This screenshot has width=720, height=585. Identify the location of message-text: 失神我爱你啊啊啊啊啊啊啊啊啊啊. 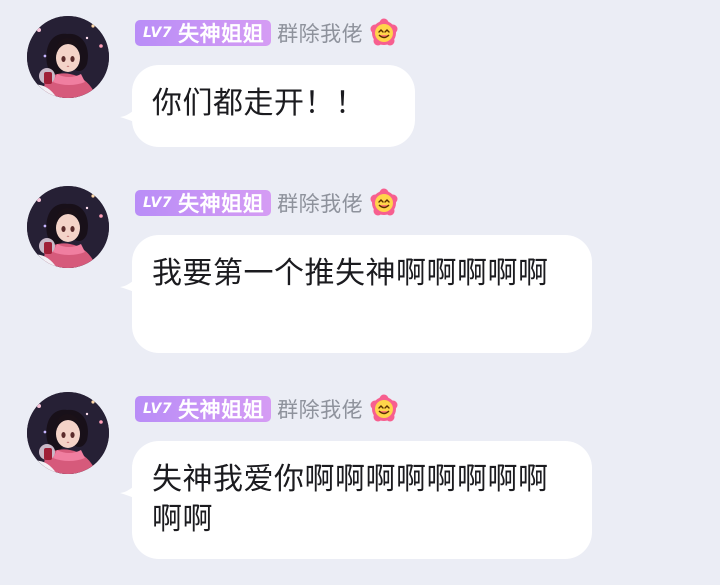
(350, 499).